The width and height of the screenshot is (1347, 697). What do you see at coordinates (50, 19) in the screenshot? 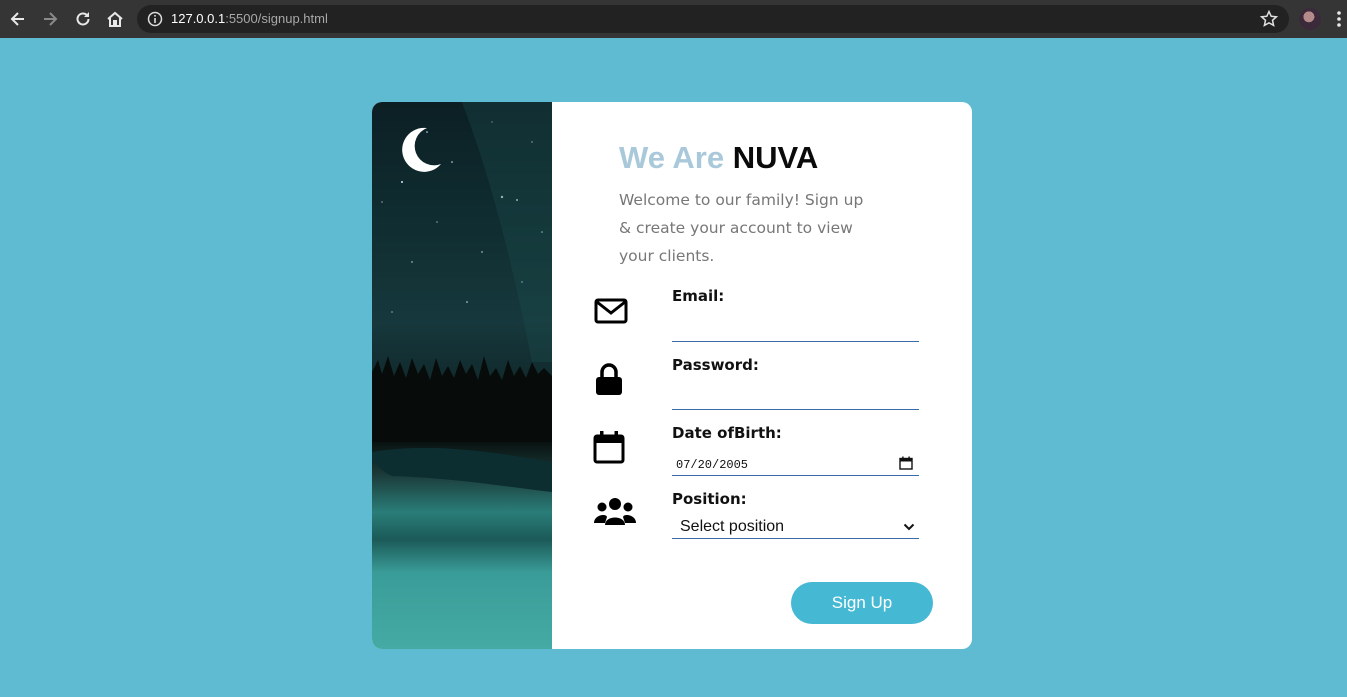
I see `forward-icon` at bounding box center [50, 19].